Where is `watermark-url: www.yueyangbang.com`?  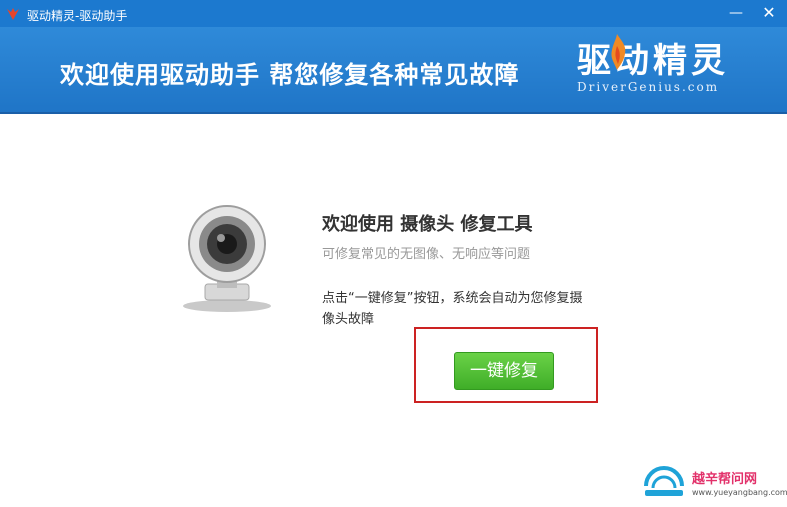
watermark-url: www.yueyangbang.com is located at coordinates (739, 492).